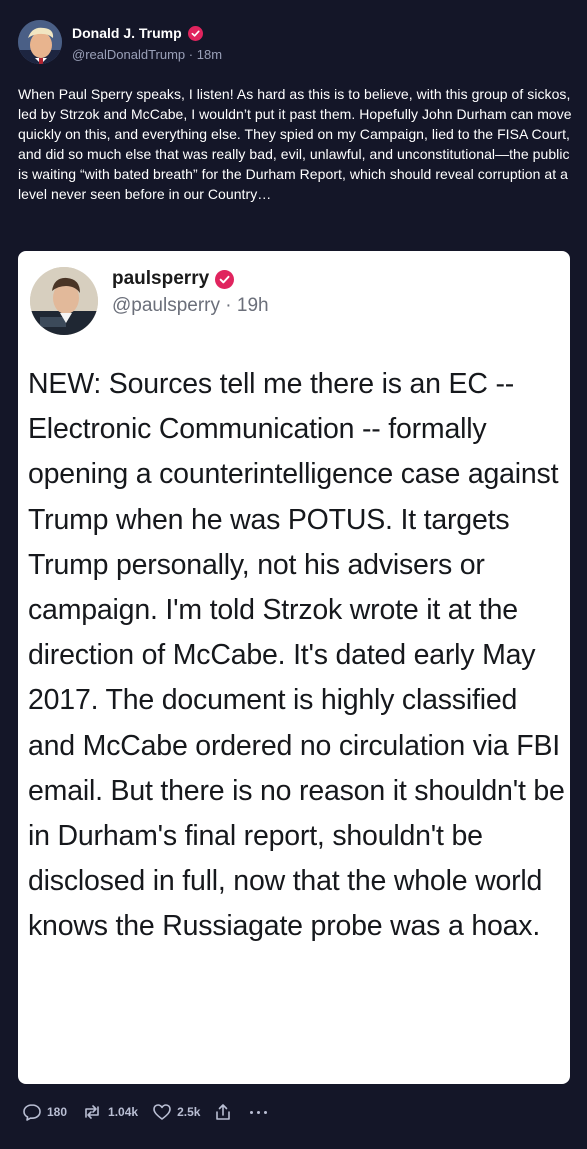 The width and height of the screenshot is (587, 1149). What do you see at coordinates (128, 54) in the screenshot?
I see `author-handle: @realDonaldTrump` at bounding box center [128, 54].